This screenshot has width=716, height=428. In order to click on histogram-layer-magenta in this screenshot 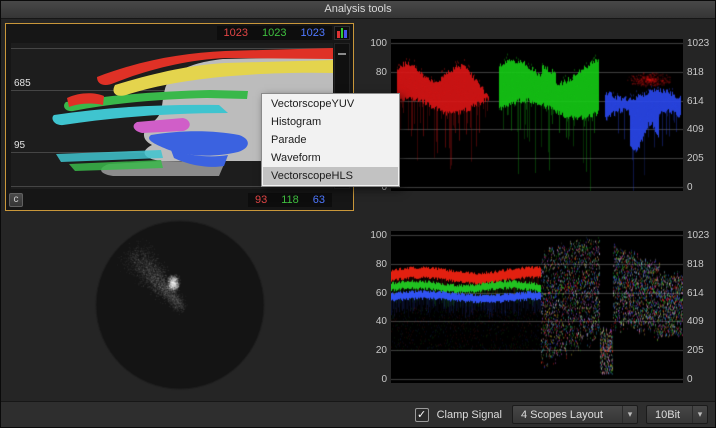, I will do `click(161, 125)`.